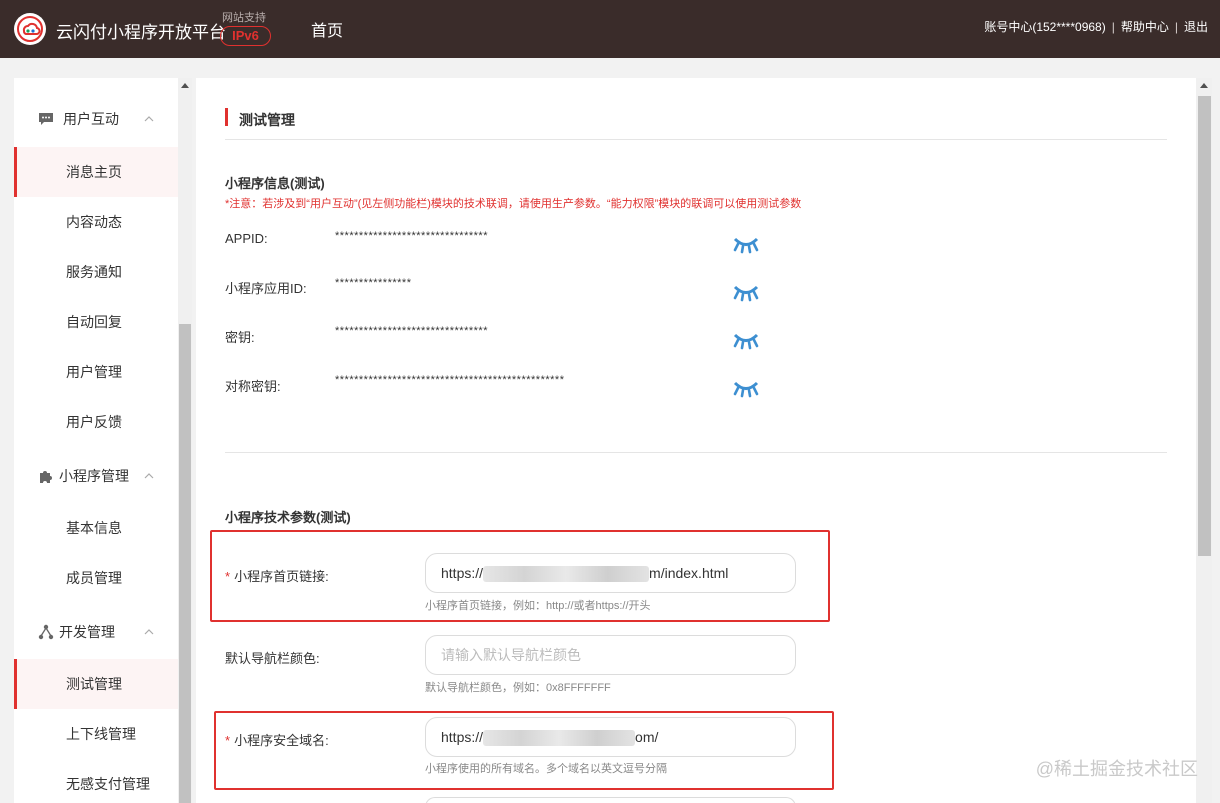 This screenshot has width=1220, height=803. What do you see at coordinates (1196, 26) in the screenshot?
I see `logout-link: 退出` at bounding box center [1196, 26].